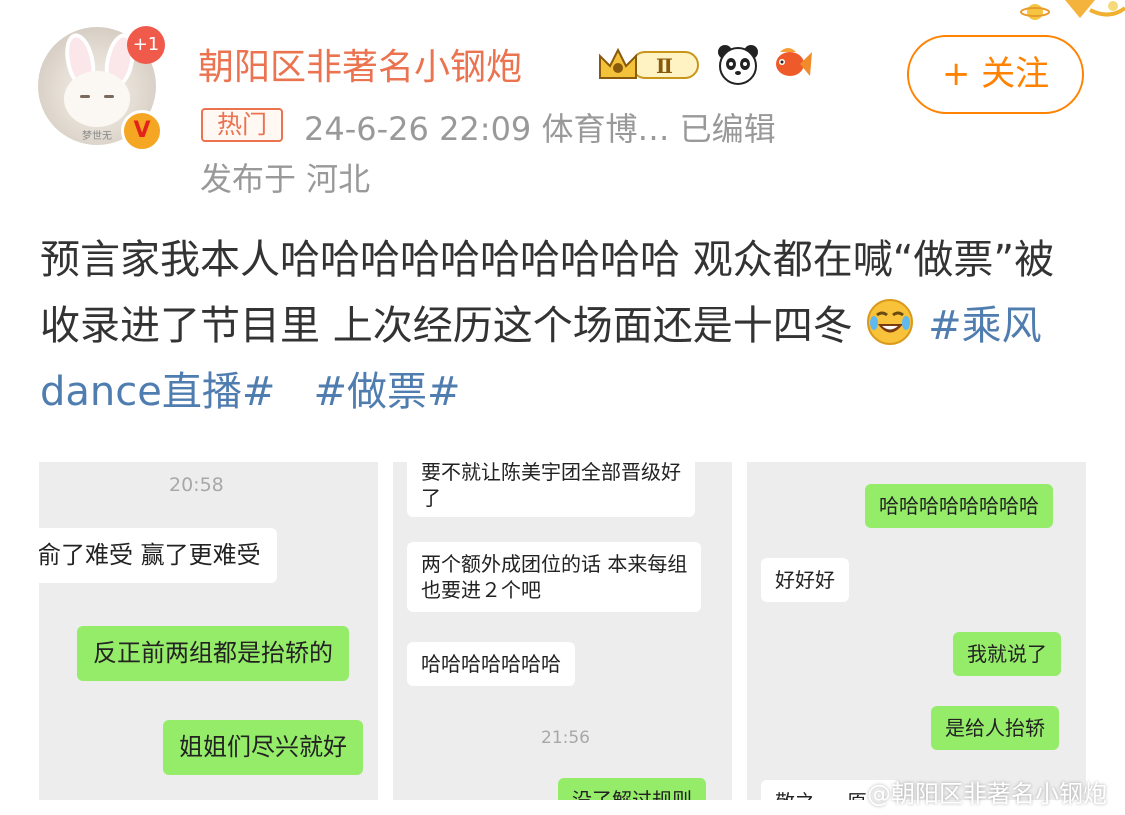  What do you see at coordinates (158, 555) in the screenshot?
I see `chat-bubble: 俞了难受 赢了更难受` at bounding box center [158, 555].